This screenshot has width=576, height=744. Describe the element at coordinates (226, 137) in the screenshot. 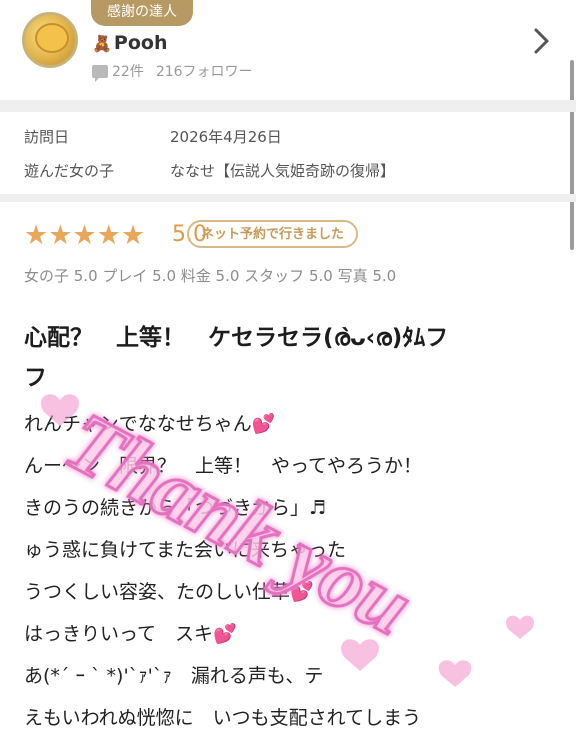

I see `visit-date-value: 2026年4月26日` at that location.